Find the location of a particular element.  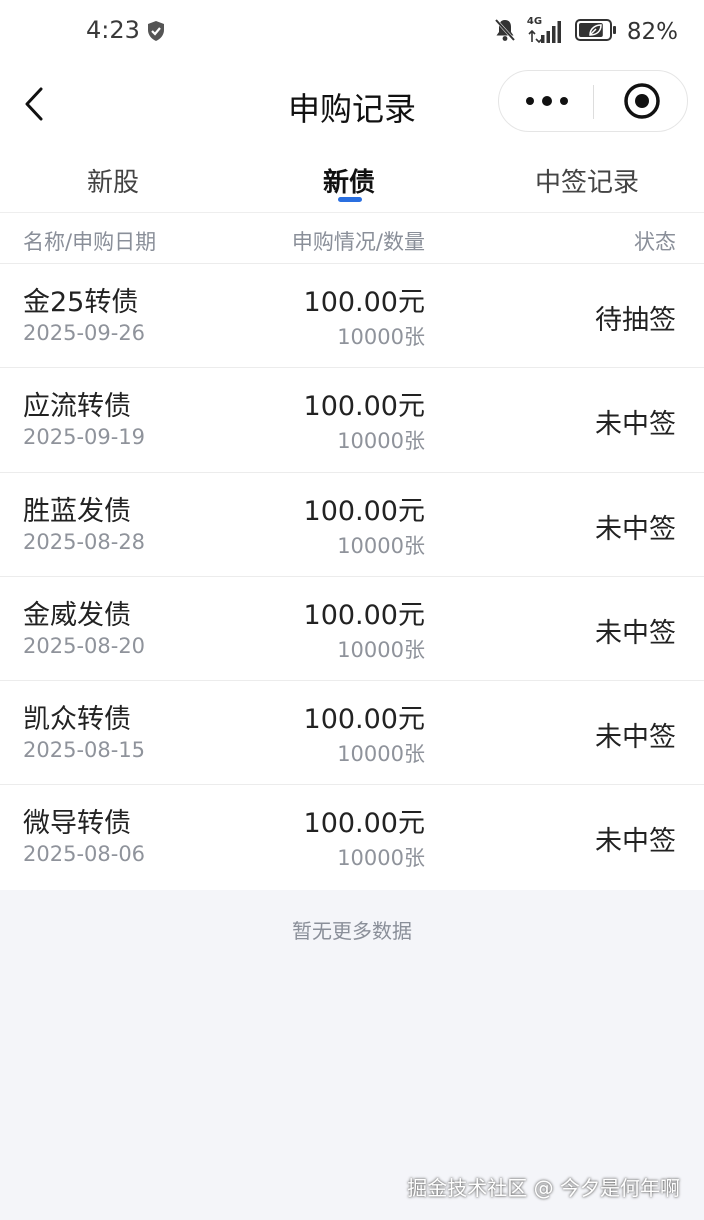

mute-bell-icon is located at coordinates (505, 32).